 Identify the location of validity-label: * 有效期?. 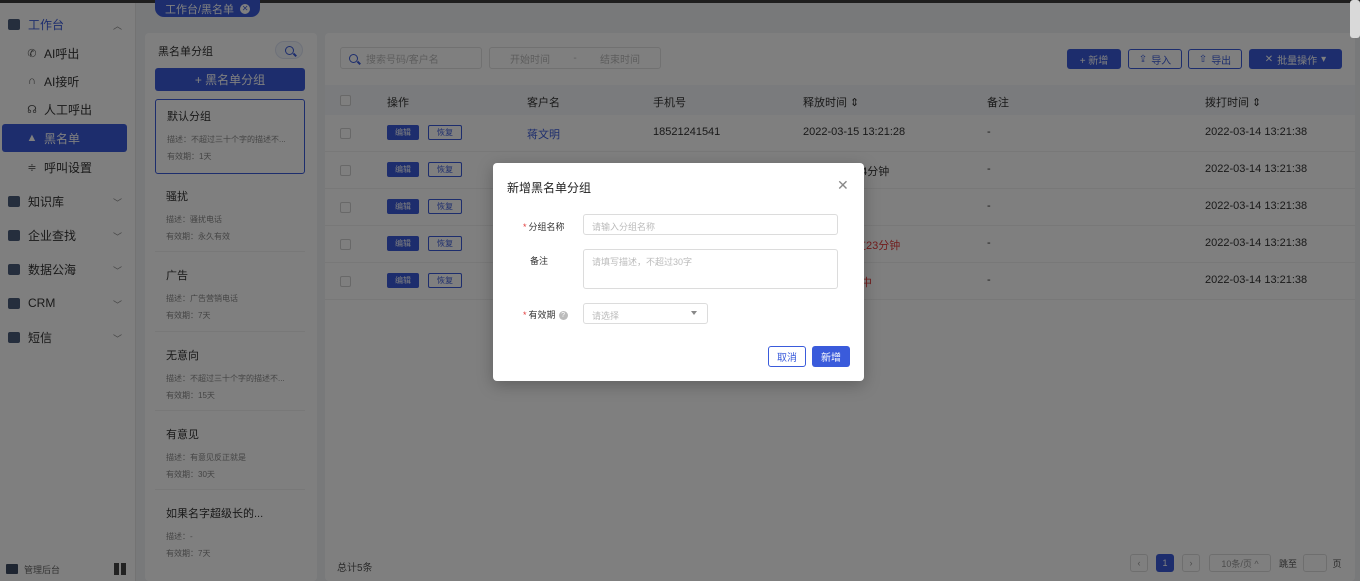
(545, 314).